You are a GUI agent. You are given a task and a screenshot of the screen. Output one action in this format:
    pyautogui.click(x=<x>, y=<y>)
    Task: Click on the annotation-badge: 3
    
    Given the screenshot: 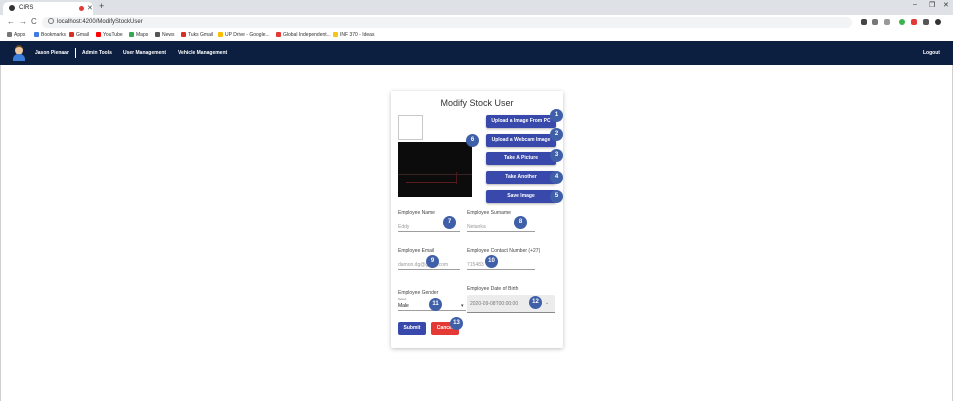 What is the action you would take?
    pyautogui.click(x=556, y=155)
    